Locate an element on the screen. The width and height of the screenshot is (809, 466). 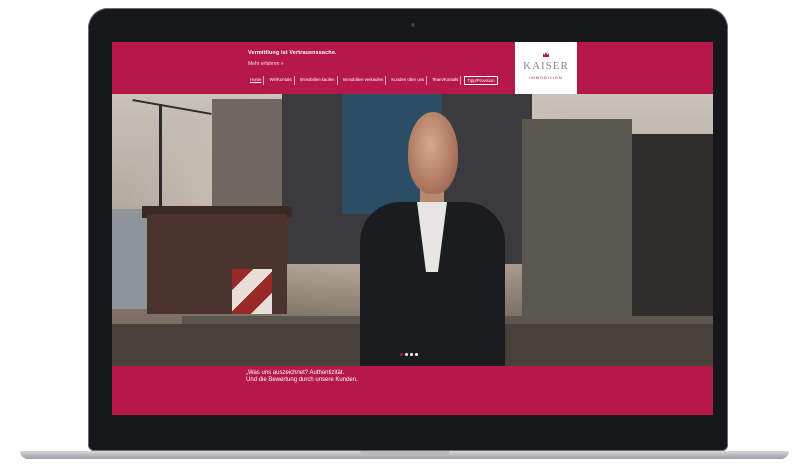
laptop-notch is located at coordinates (405, 453).